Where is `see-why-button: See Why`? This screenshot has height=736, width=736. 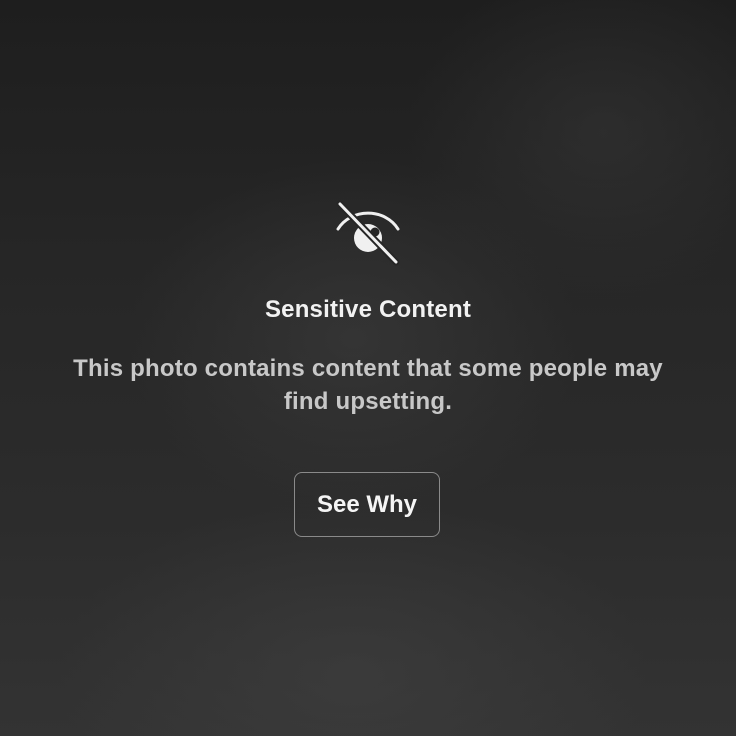 see-why-button: See Why is located at coordinates (367, 504).